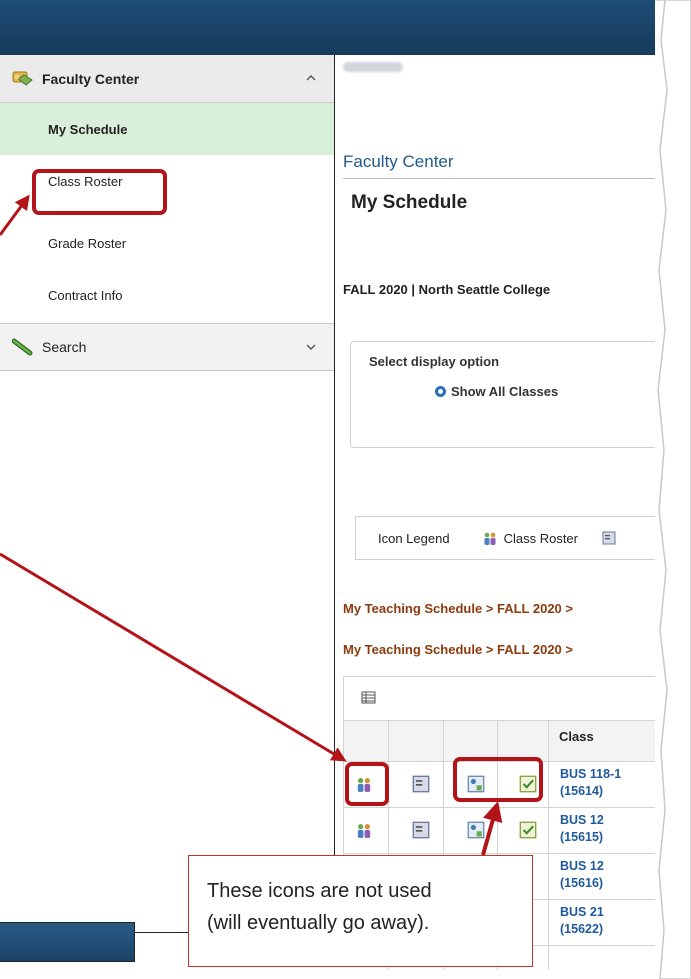 This screenshot has height=979, width=691. I want to click on class-number: (15616), so click(582, 883).